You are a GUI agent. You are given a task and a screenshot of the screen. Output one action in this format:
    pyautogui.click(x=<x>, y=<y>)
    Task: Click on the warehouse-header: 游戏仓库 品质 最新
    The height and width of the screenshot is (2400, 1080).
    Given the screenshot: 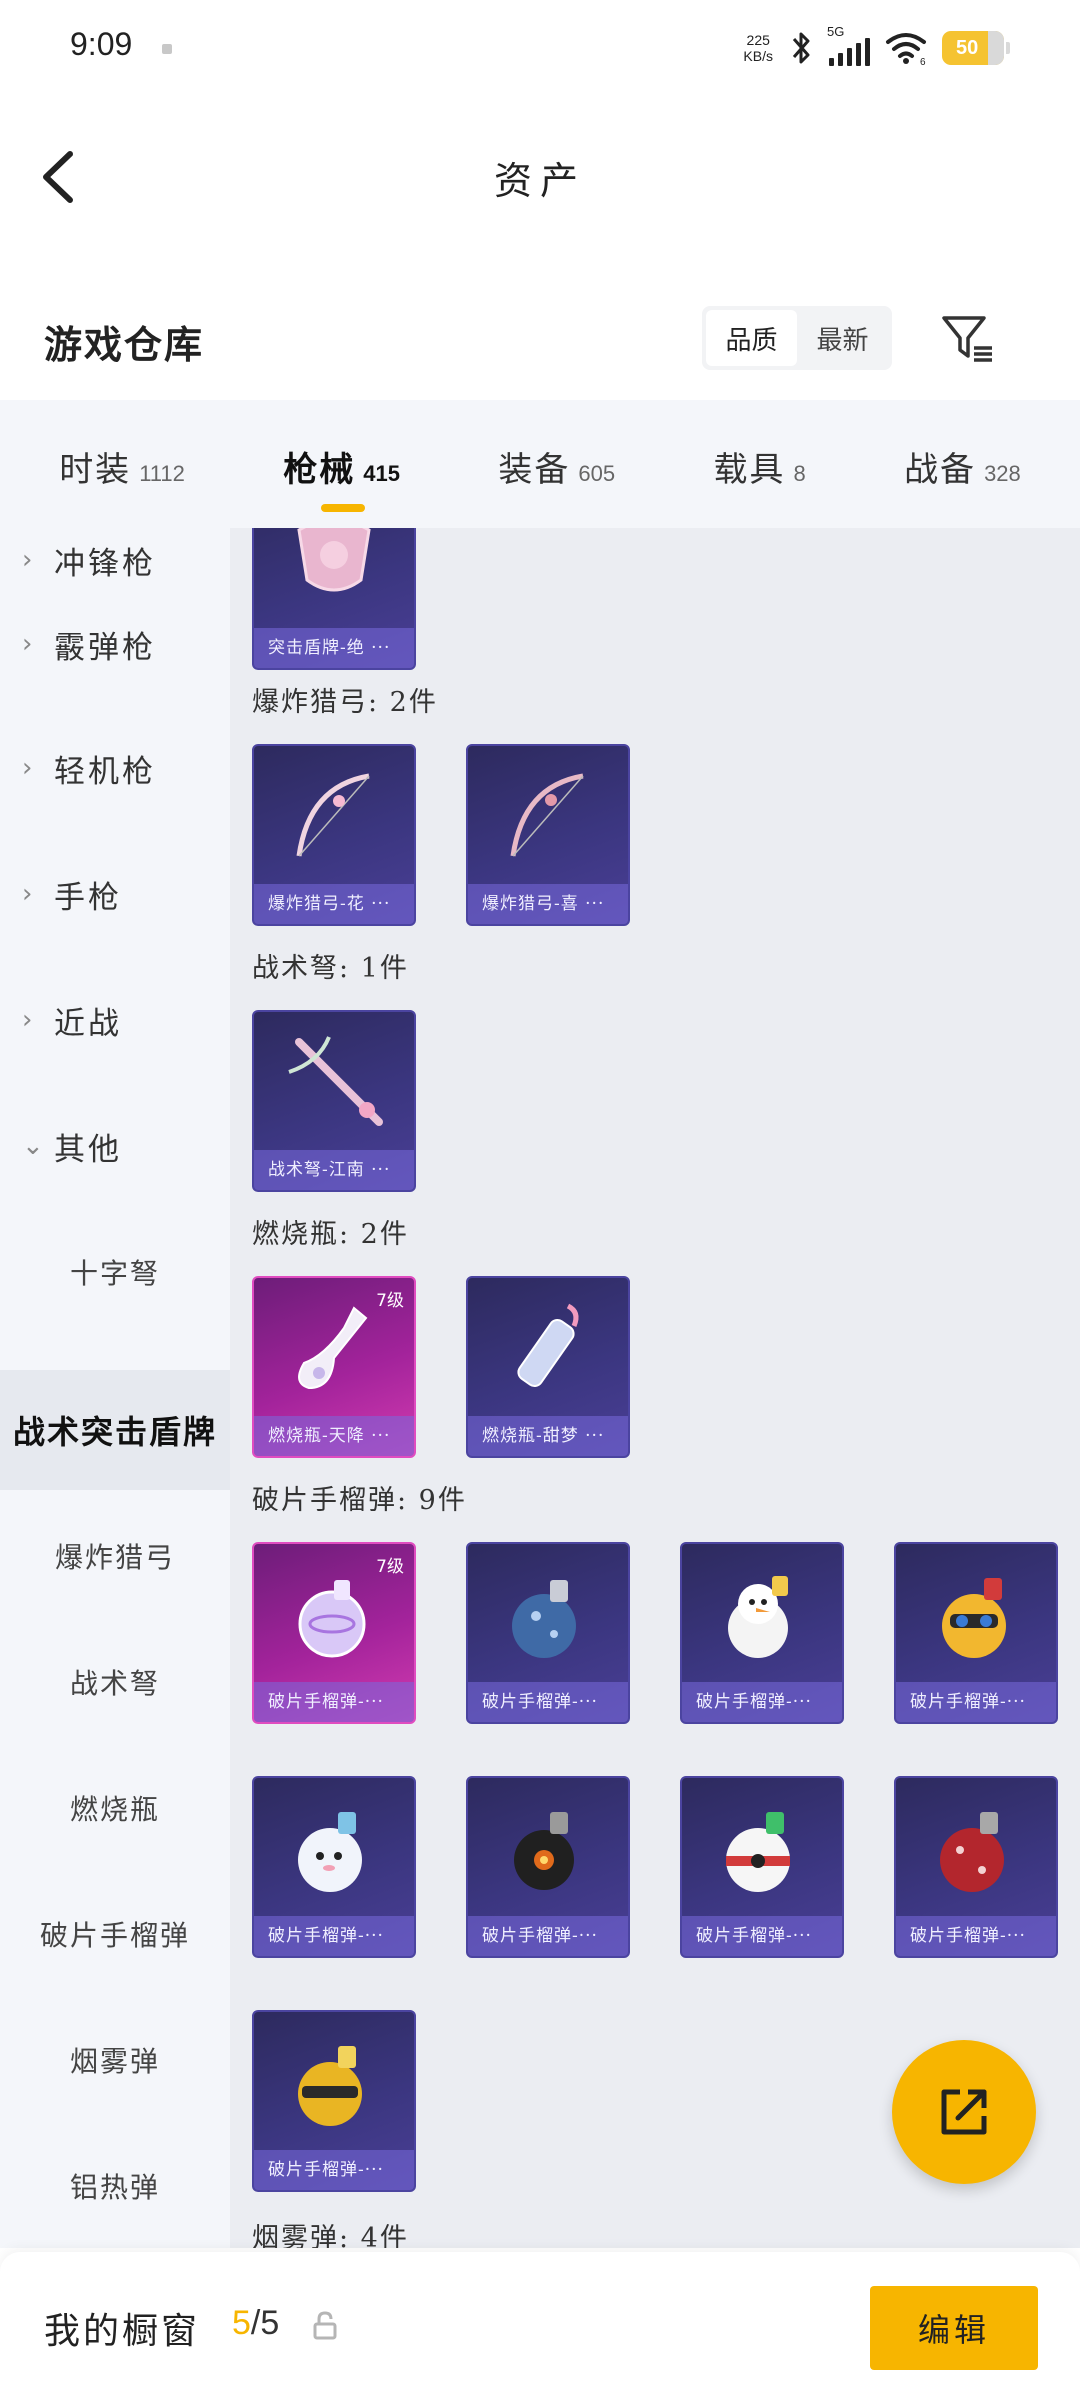 What is the action you would take?
    pyautogui.click(x=540, y=340)
    